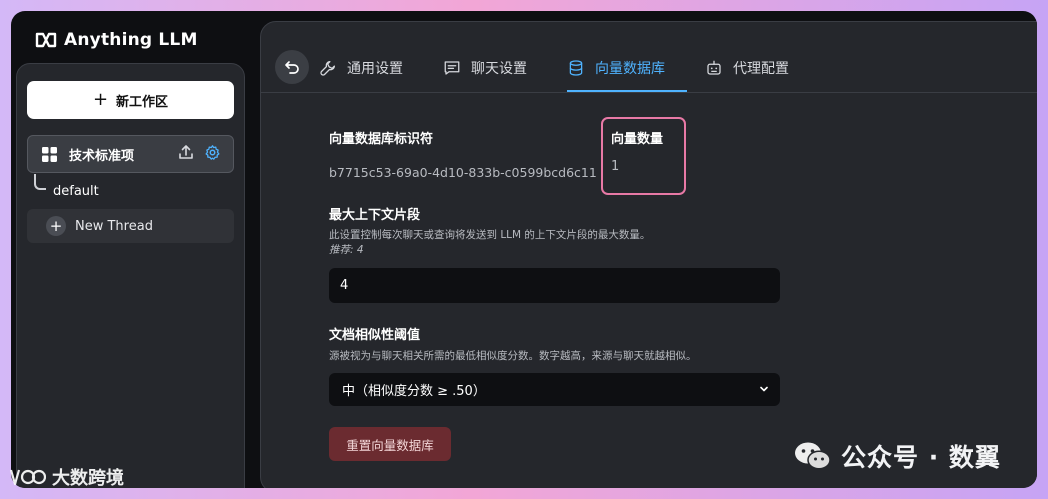 Image resolution: width=1048 pixels, height=499 pixels. I want to click on new-workspace-button: + 新工作区, so click(130, 100).